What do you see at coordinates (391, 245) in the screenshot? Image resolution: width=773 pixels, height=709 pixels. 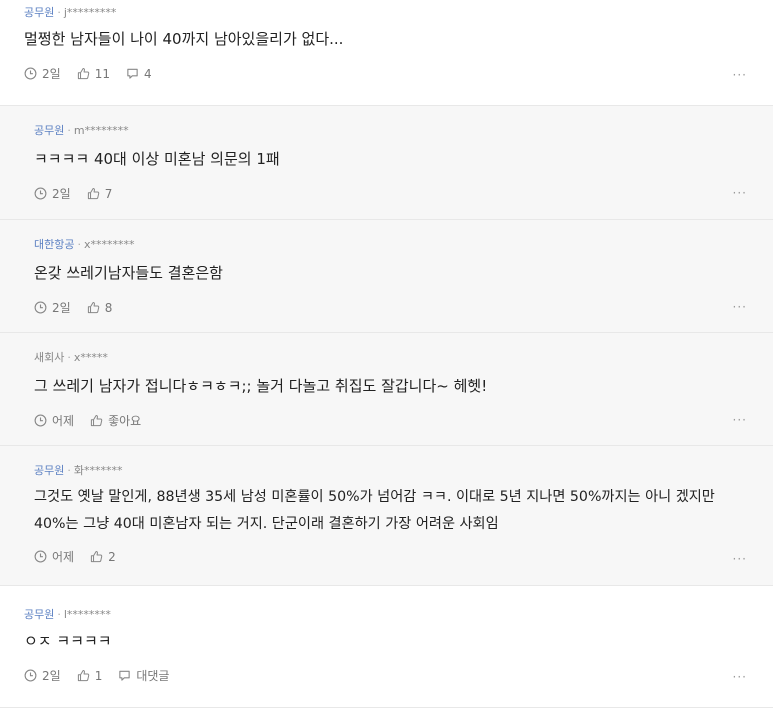 I see `comment-author: 대한항공 · x********` at bounding box center [391, 245].